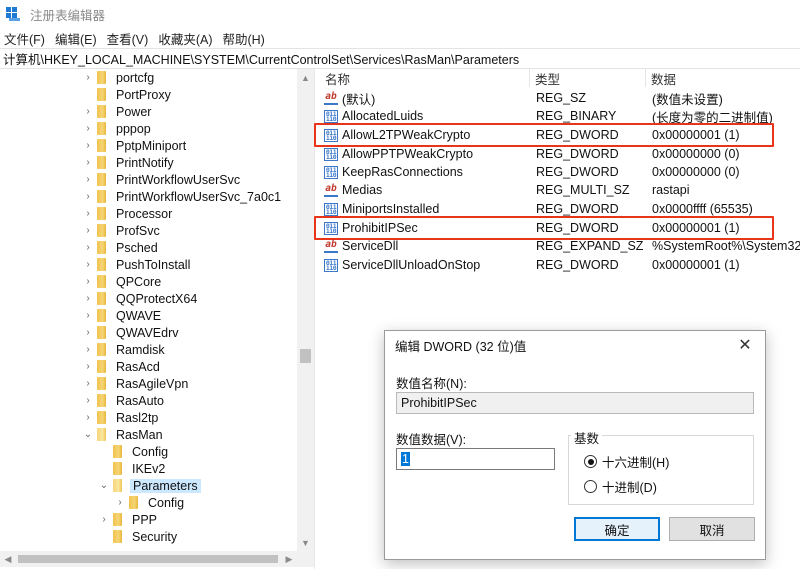 The height and width of the screenshot is (569, 800). Describe the element at coordinates (121, 417) in the screenshot. I see `tree-item-rasl2tp: › Rasl2tp` at that location.